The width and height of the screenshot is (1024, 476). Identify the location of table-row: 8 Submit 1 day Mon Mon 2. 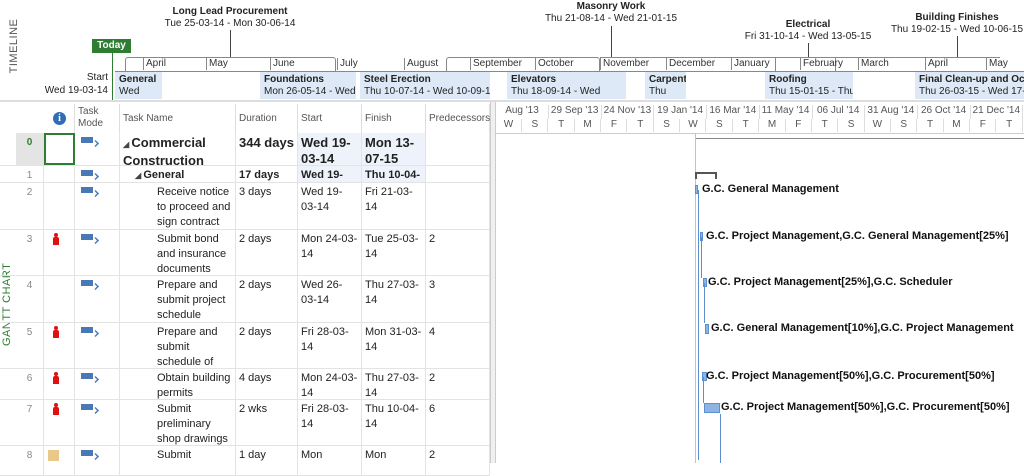
(245, 461).